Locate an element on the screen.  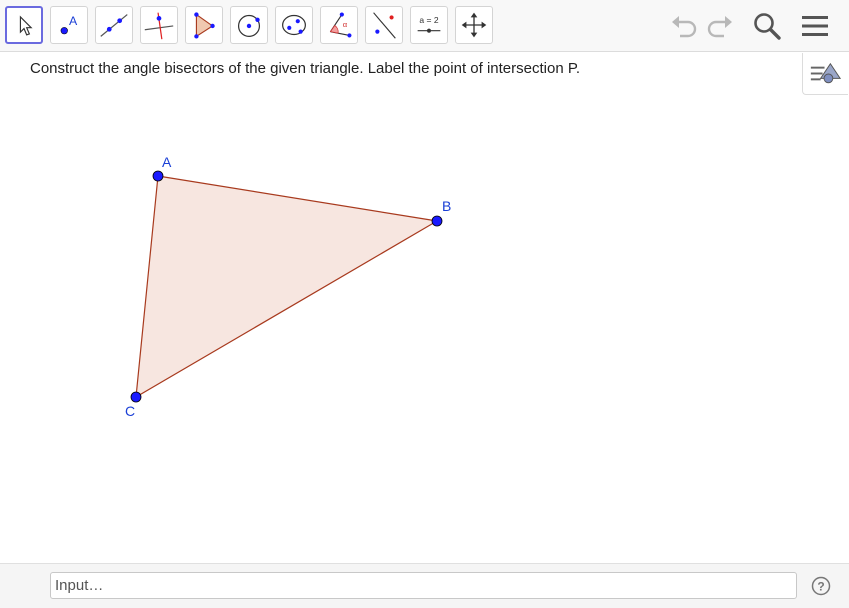
slider-tool-label: a = 2 is located at coordinates (428, 20).